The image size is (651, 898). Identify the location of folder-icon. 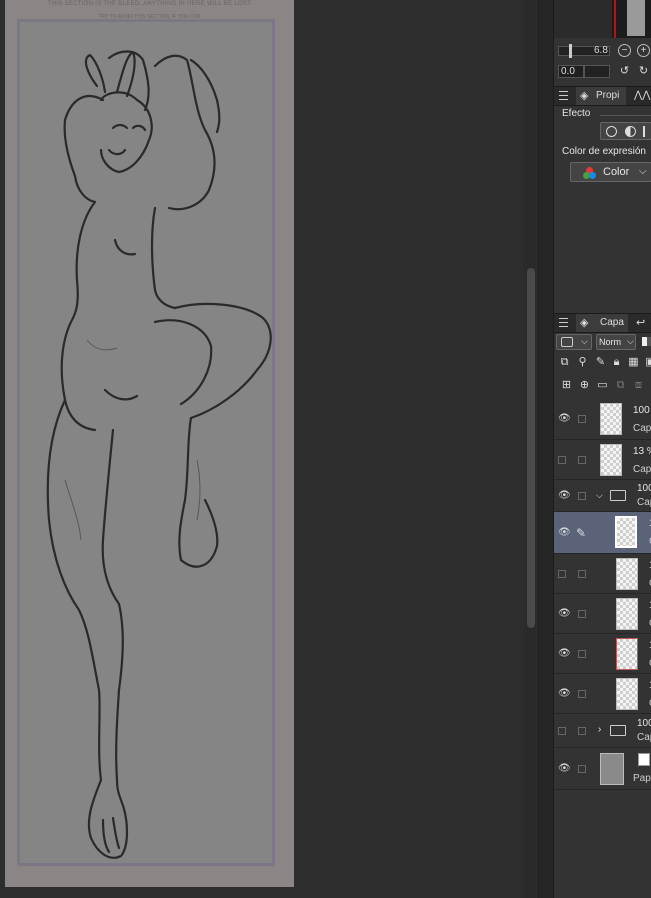
(618, 730).